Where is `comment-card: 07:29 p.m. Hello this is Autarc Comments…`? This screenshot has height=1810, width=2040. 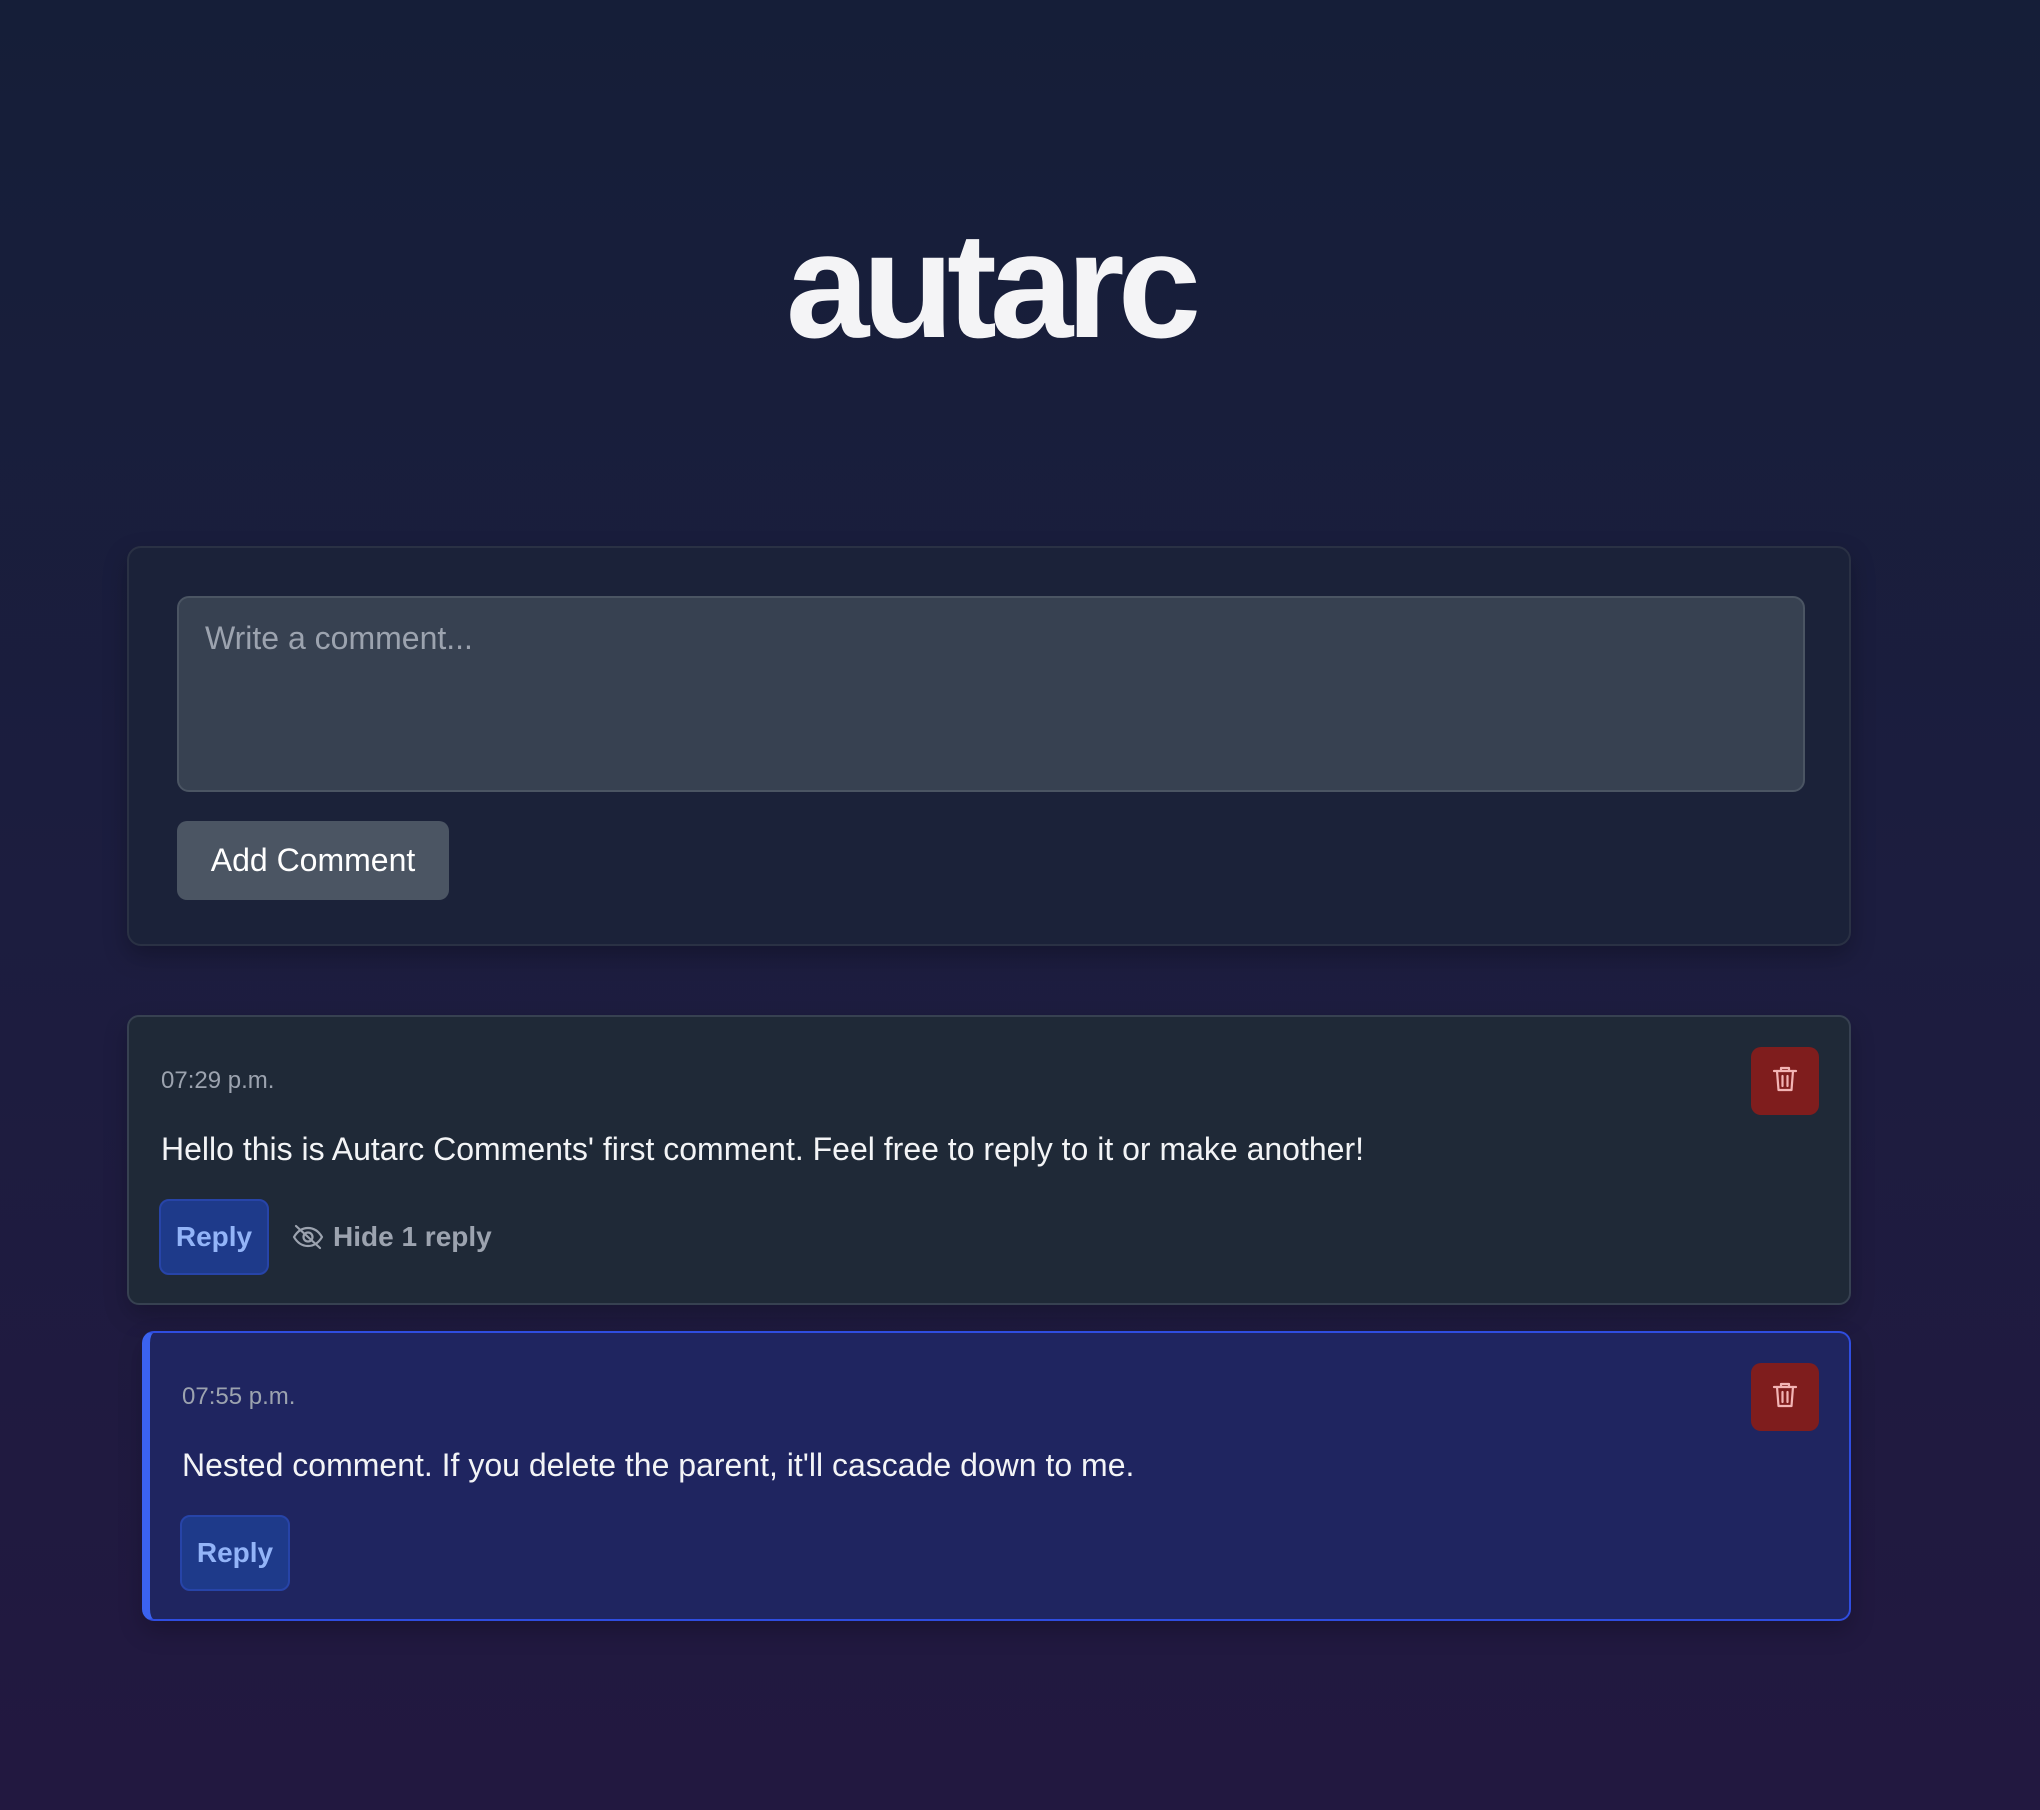 comment-card: 07:29 p.m. Hello this is Autarc Comments… is located at coordinates (989, 1160).